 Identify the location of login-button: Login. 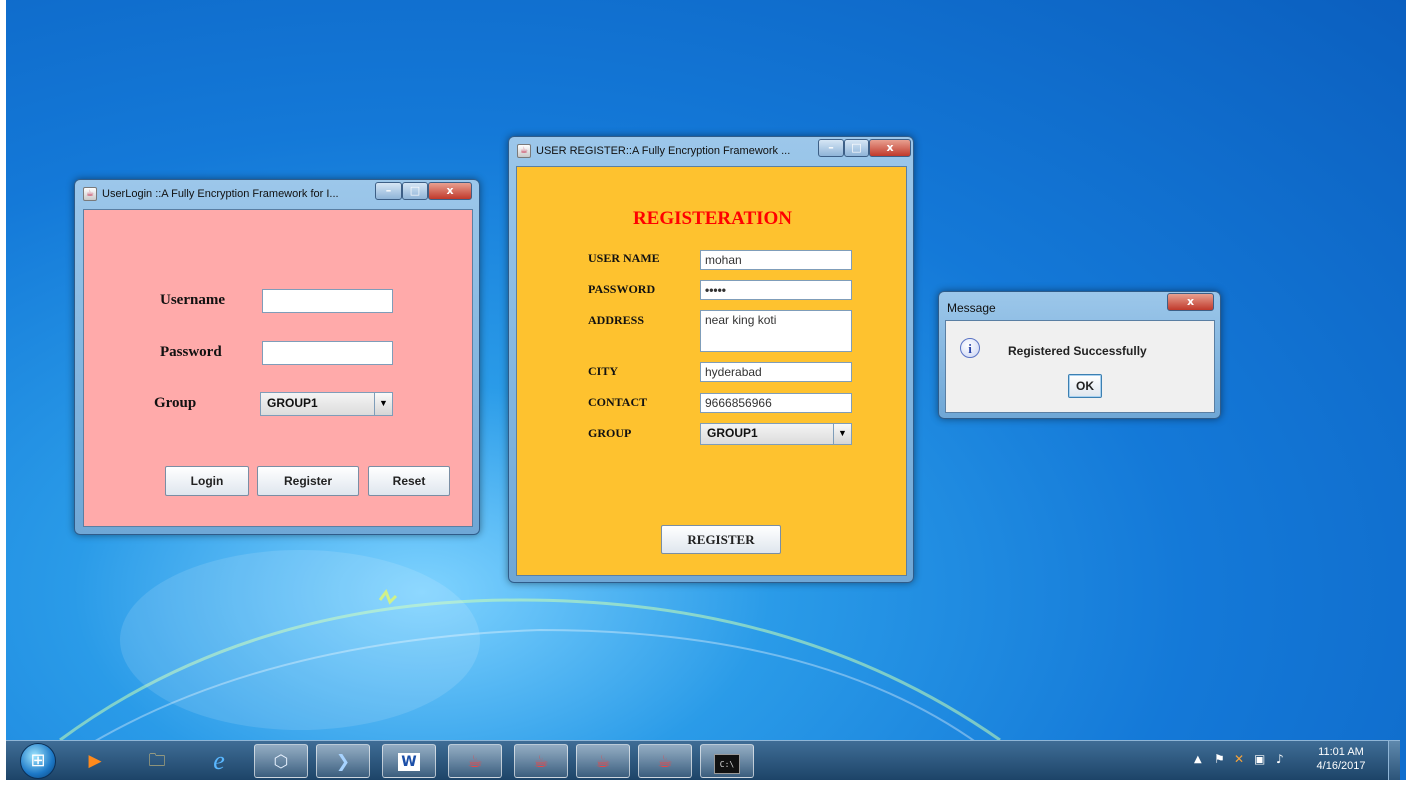
(207, 481).